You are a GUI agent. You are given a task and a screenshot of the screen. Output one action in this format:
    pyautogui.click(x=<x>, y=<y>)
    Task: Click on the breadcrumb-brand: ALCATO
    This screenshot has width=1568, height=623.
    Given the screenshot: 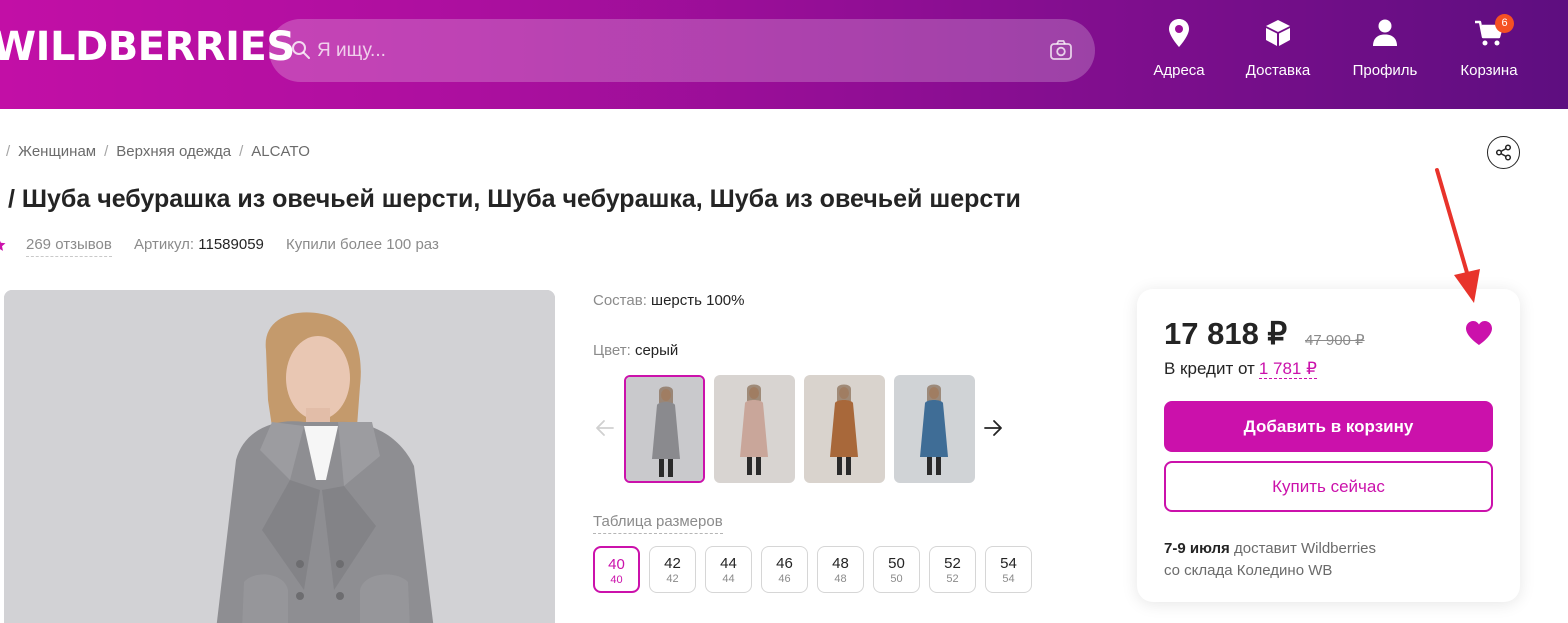 What is the action you would take?
    pyautogui.click(x=280, y=151)
    